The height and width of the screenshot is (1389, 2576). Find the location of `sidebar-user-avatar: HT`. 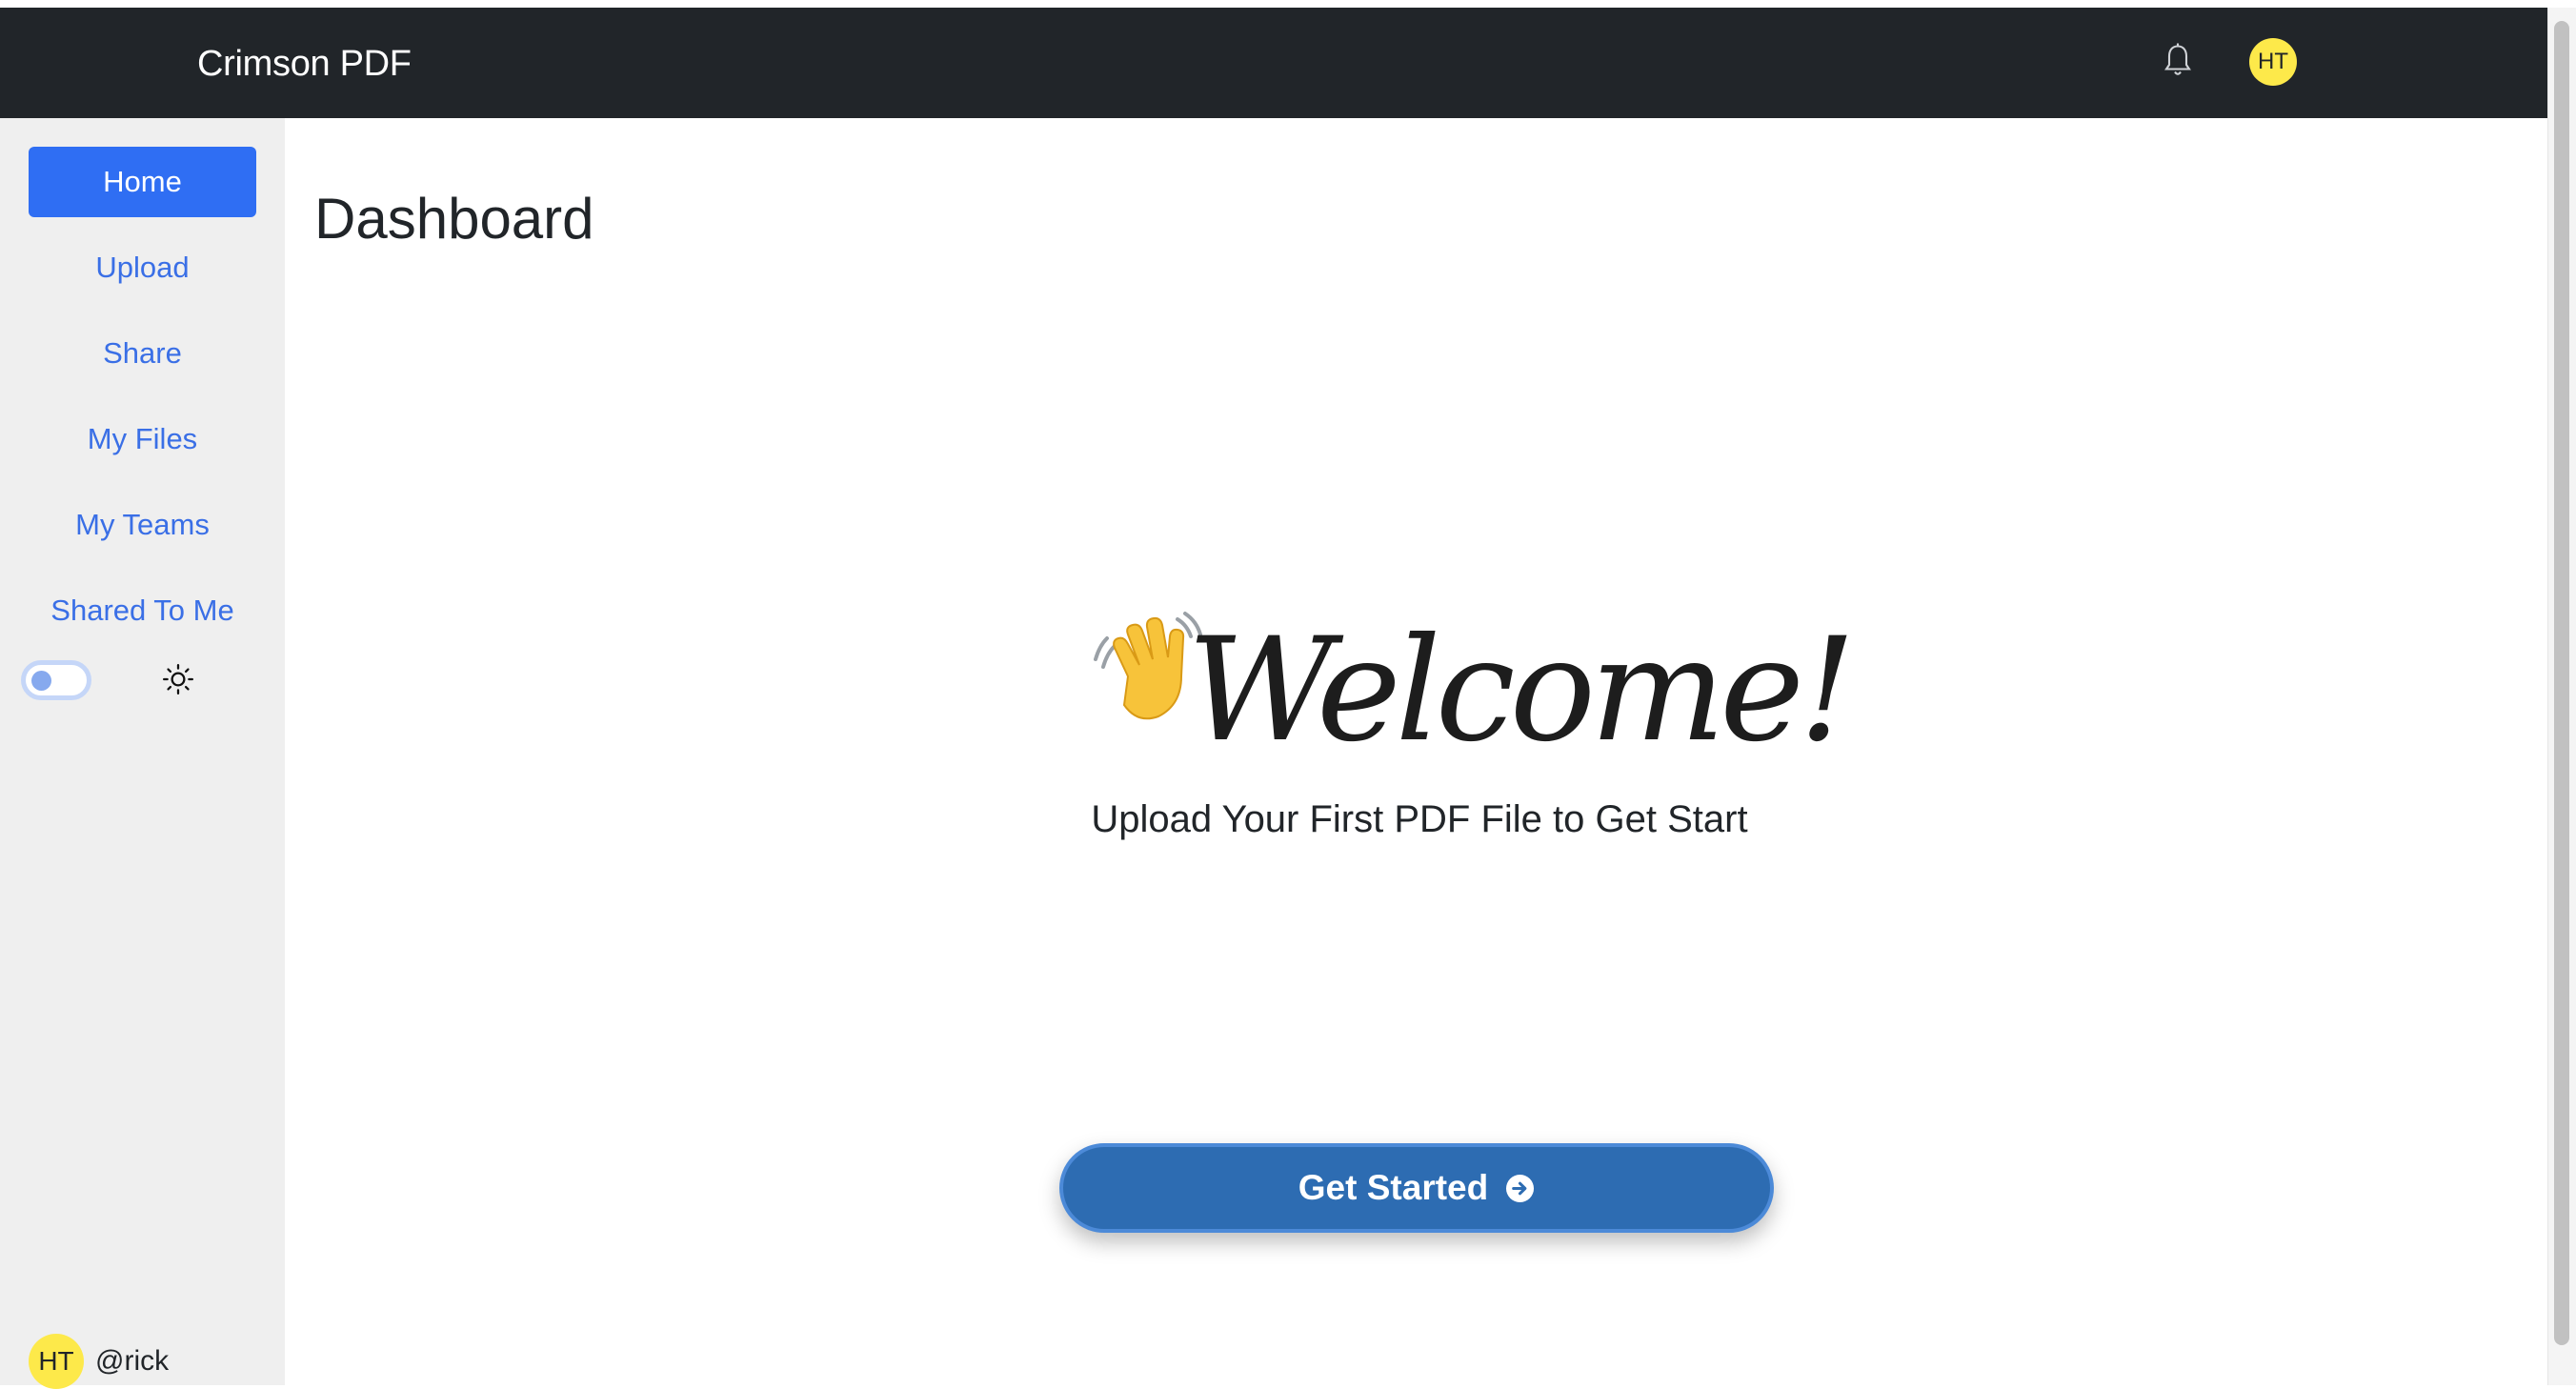

sidebar-user-avatar: HT is located at coordinates (56, 1361).